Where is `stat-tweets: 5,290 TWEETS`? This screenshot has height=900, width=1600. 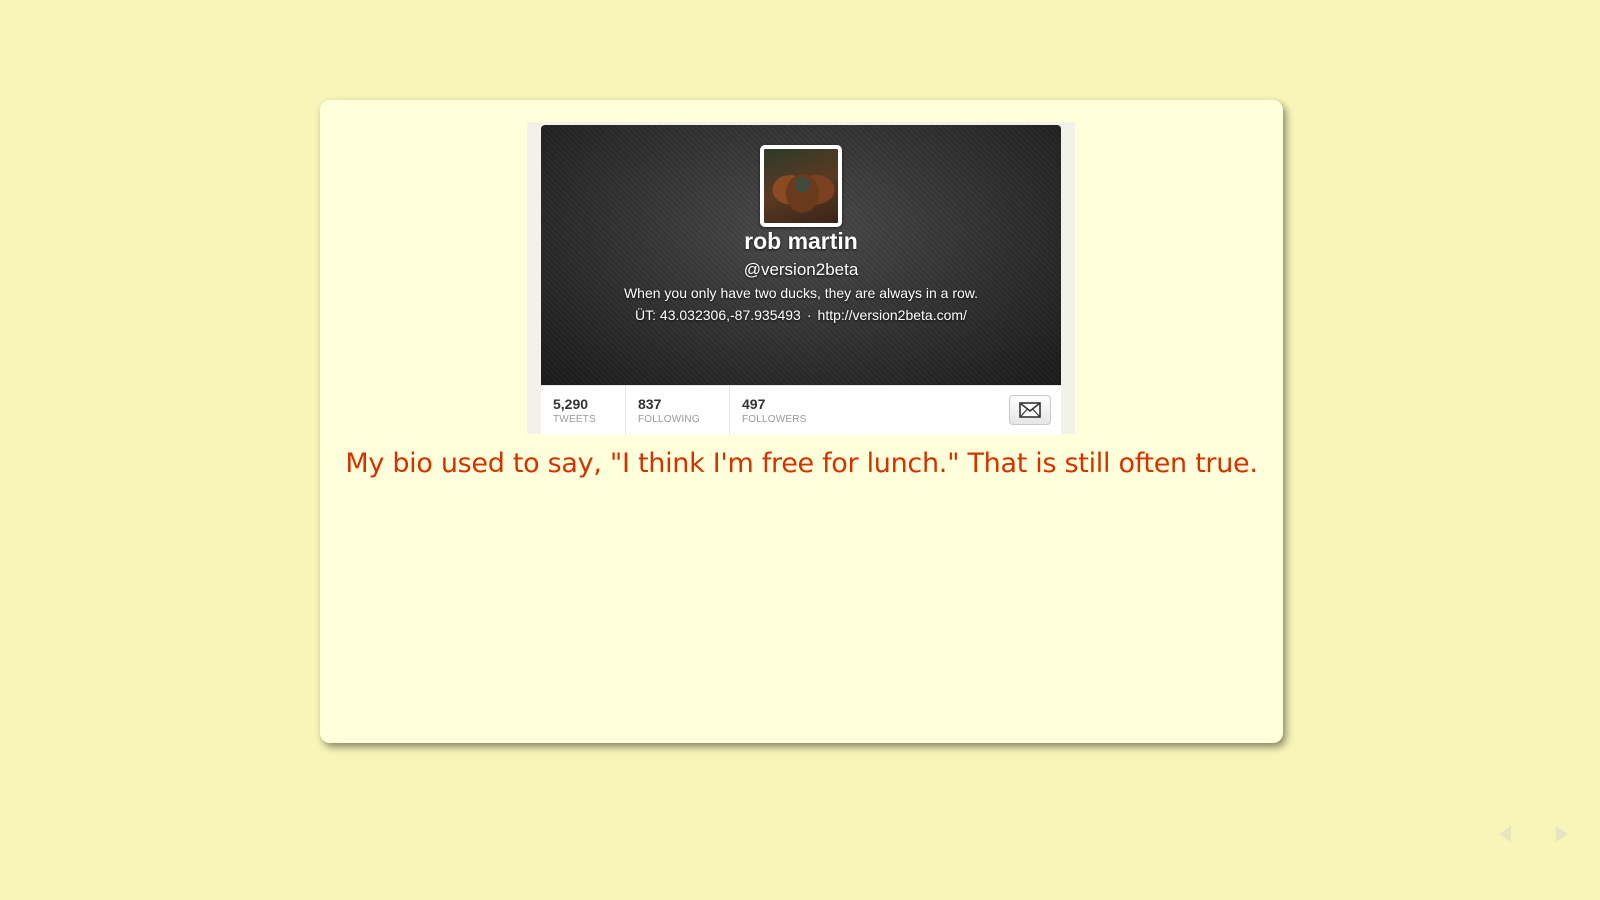 stat-tweets: 5,290 TWEETS is located at coordinates (583, 410).